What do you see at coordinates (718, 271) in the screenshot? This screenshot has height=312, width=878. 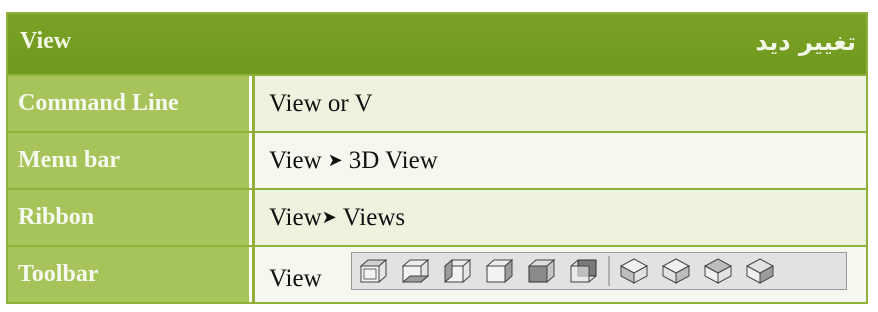 I see `ne-isometric-icon` at bounding box center [718, 271].